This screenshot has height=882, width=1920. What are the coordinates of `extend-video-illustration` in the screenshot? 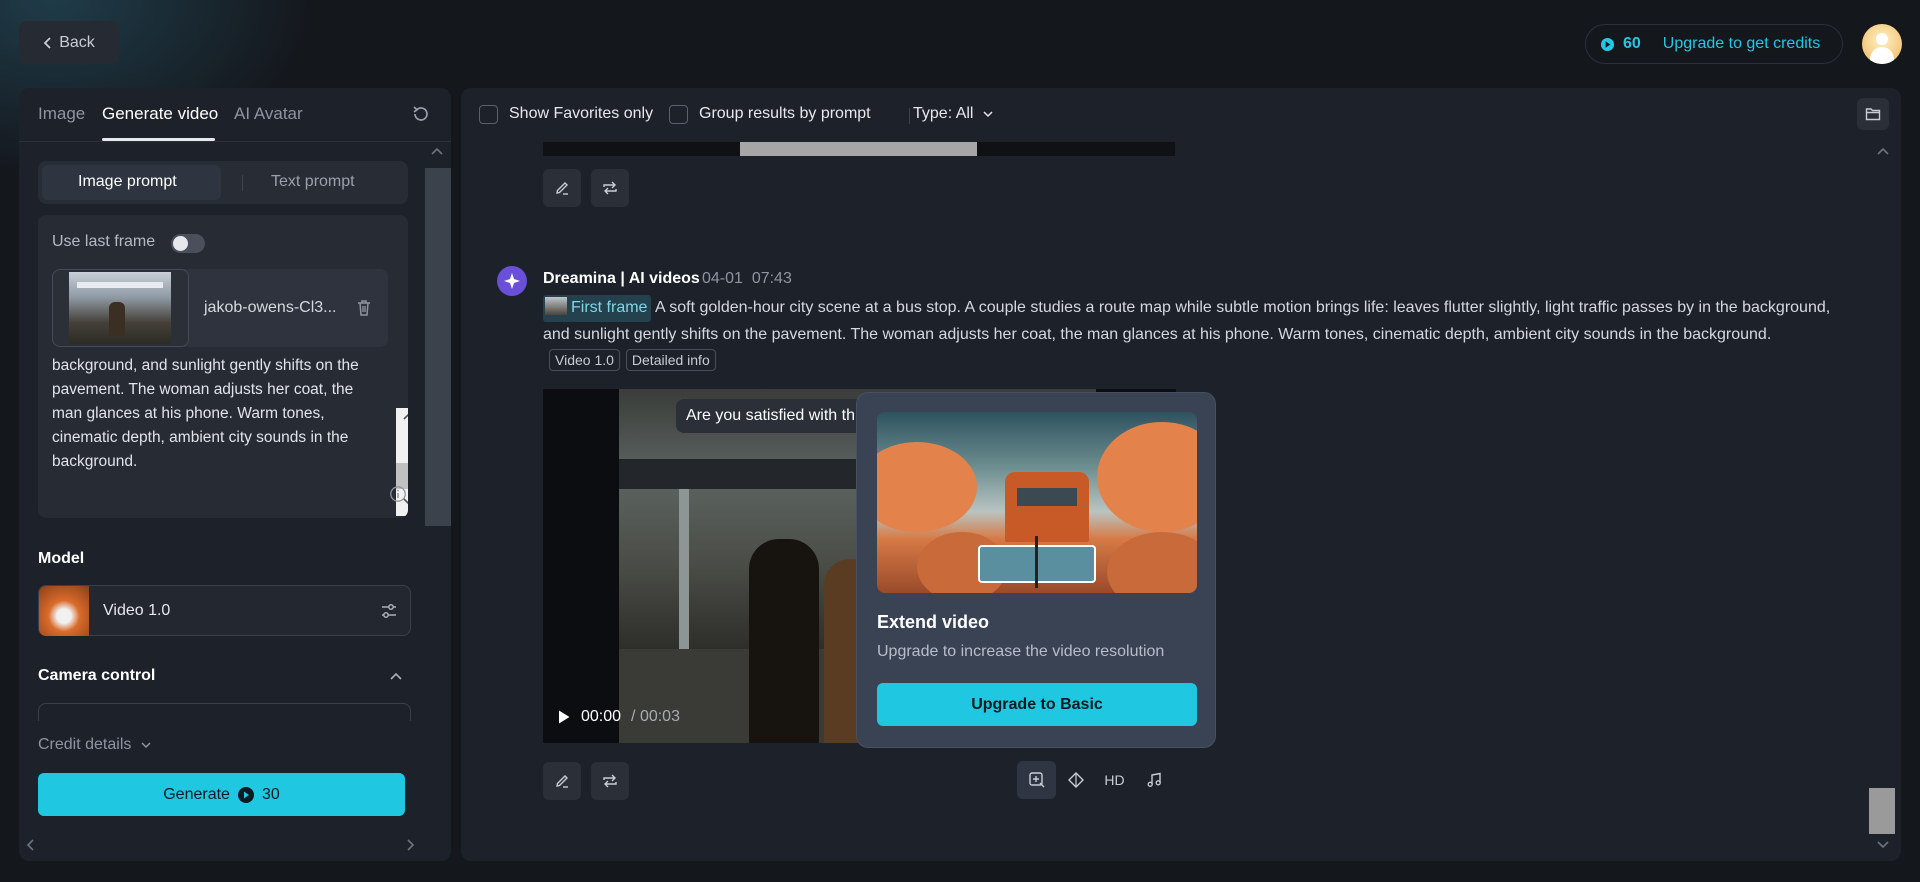 It's located at (1037, 502).